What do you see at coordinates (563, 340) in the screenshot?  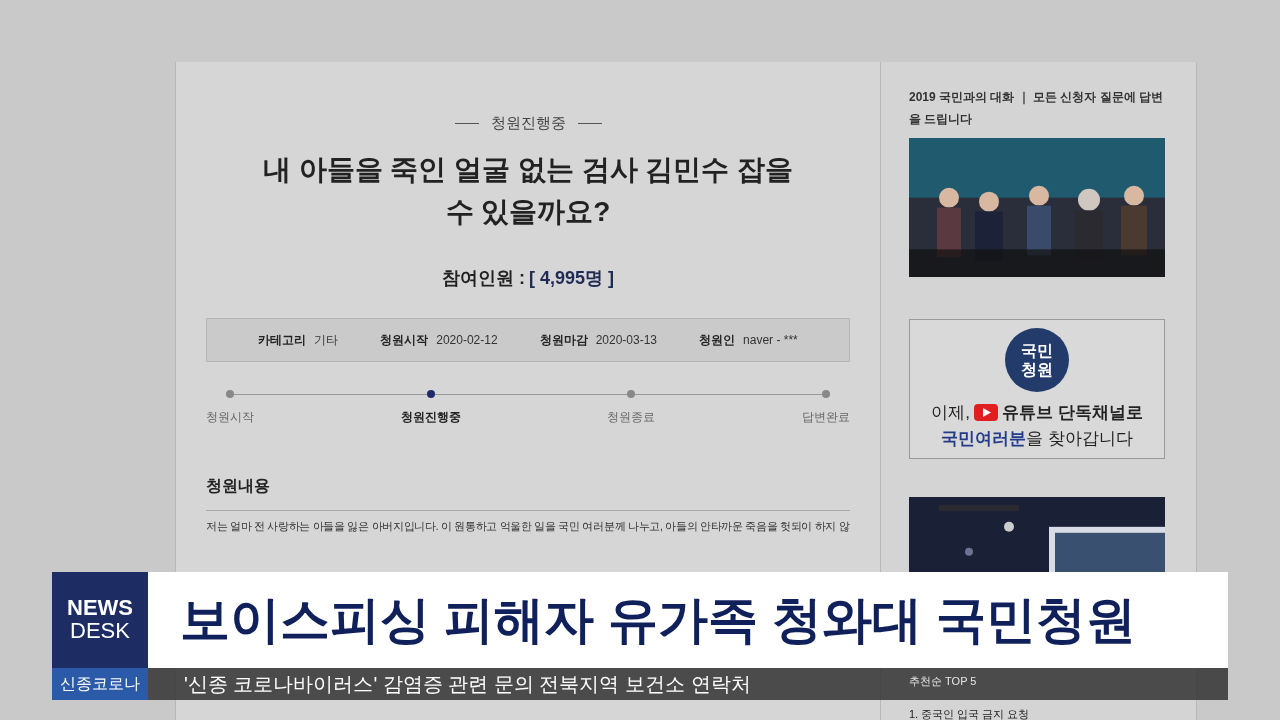 I see `info-label: 청원마감` at bounding box center [563, 340].